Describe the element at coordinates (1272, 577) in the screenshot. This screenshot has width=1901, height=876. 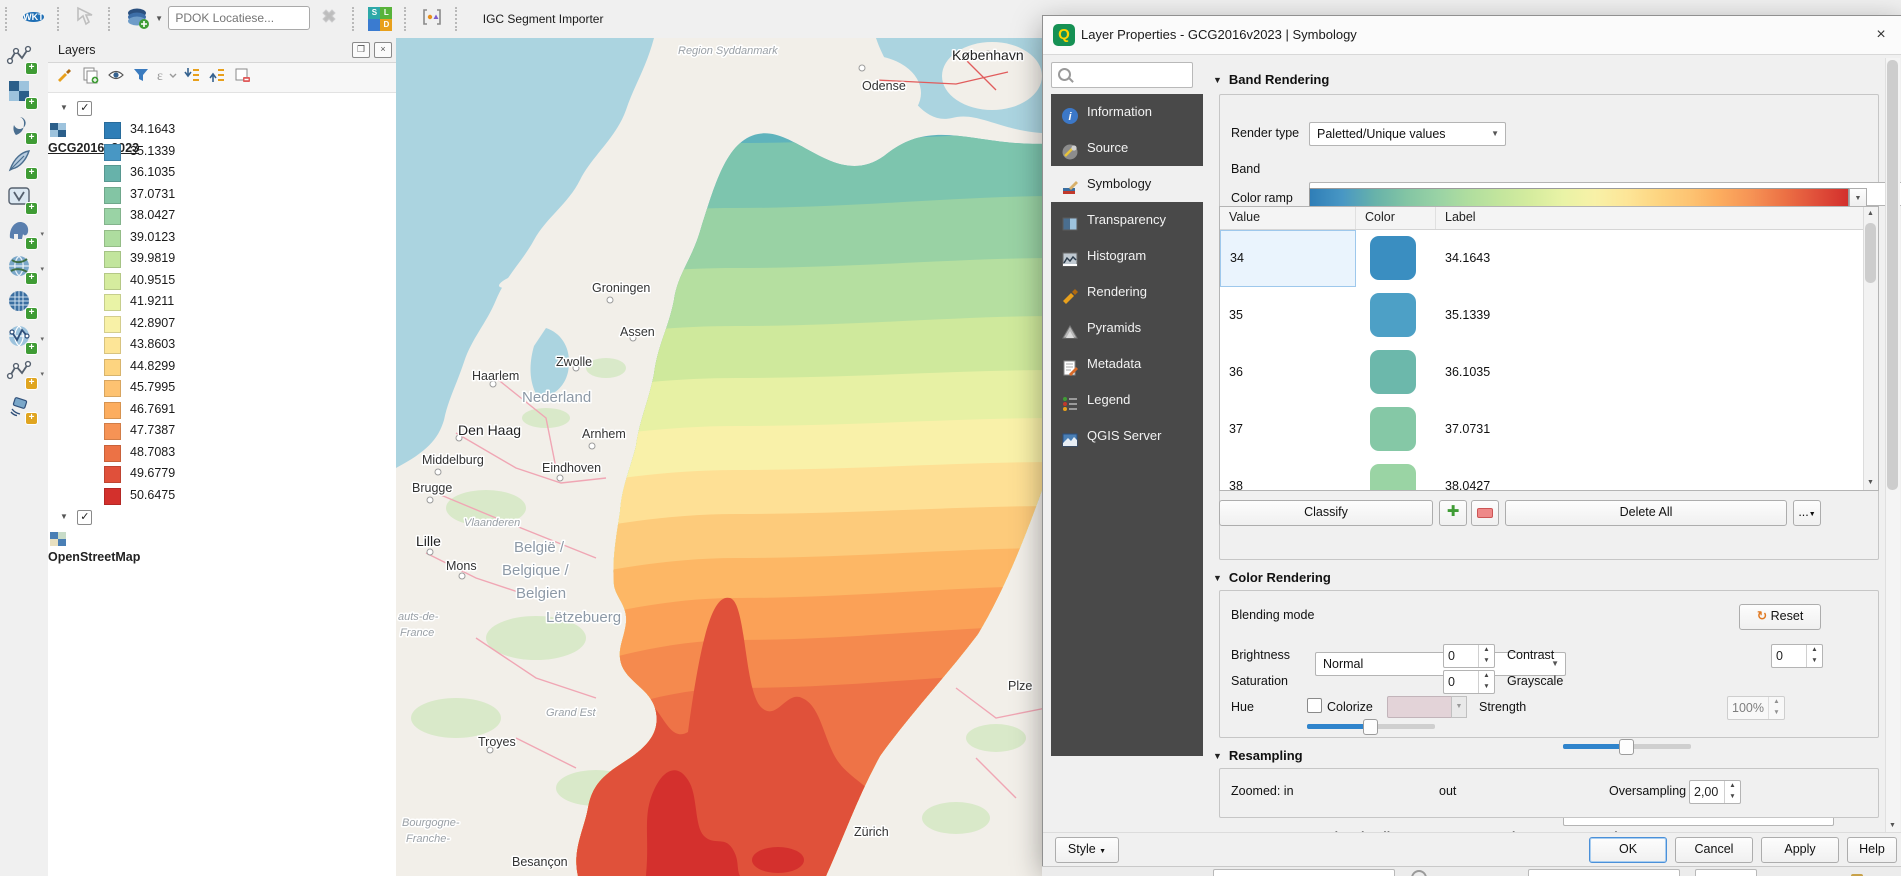
I see `color-rendering-header: ▼ Color Rendering` at that location.